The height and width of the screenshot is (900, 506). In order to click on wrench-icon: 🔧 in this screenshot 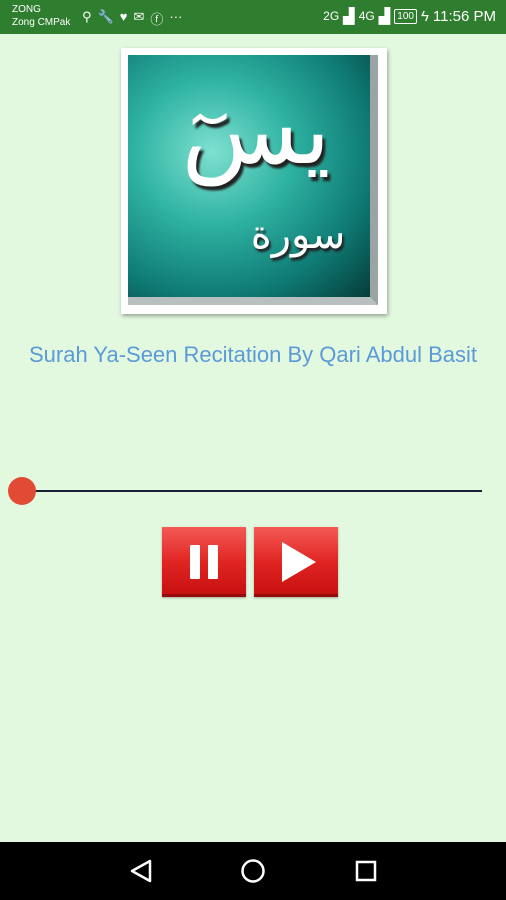, I will do `click(105, 16)`.